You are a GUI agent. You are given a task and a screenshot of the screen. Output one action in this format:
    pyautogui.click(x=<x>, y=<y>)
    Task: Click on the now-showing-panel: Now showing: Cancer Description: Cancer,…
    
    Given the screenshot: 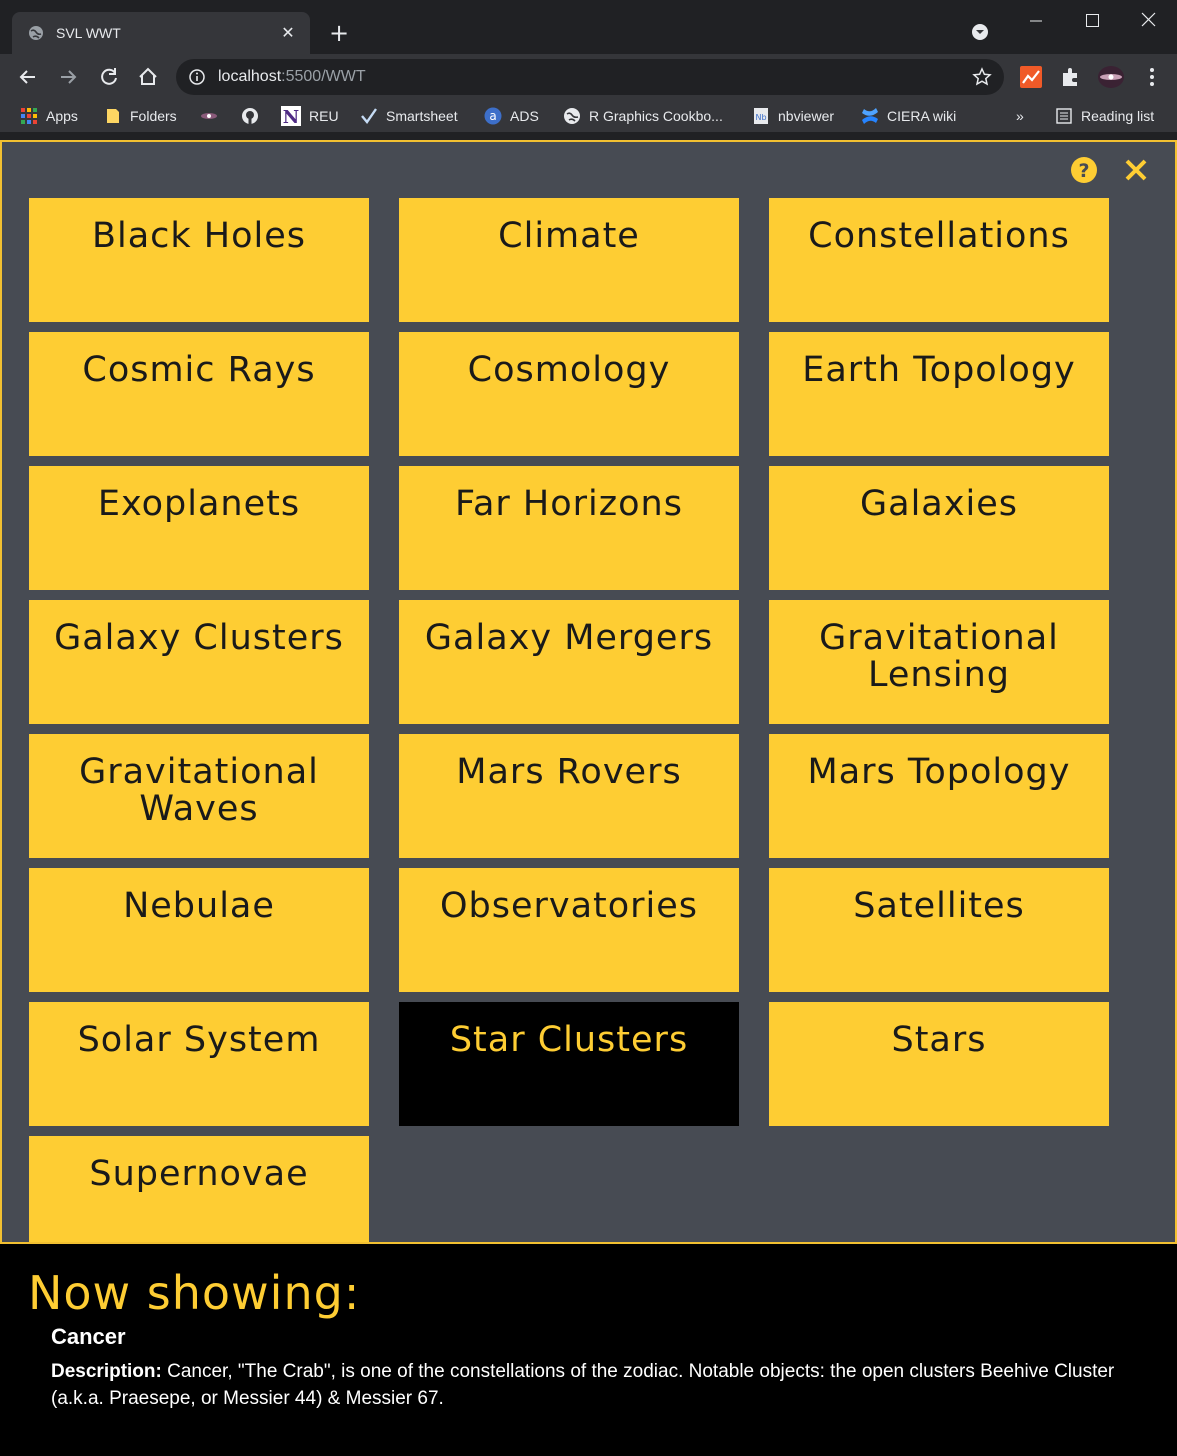 What is the action you would take?
    pyautogui.click(x=588, y=1350)
    